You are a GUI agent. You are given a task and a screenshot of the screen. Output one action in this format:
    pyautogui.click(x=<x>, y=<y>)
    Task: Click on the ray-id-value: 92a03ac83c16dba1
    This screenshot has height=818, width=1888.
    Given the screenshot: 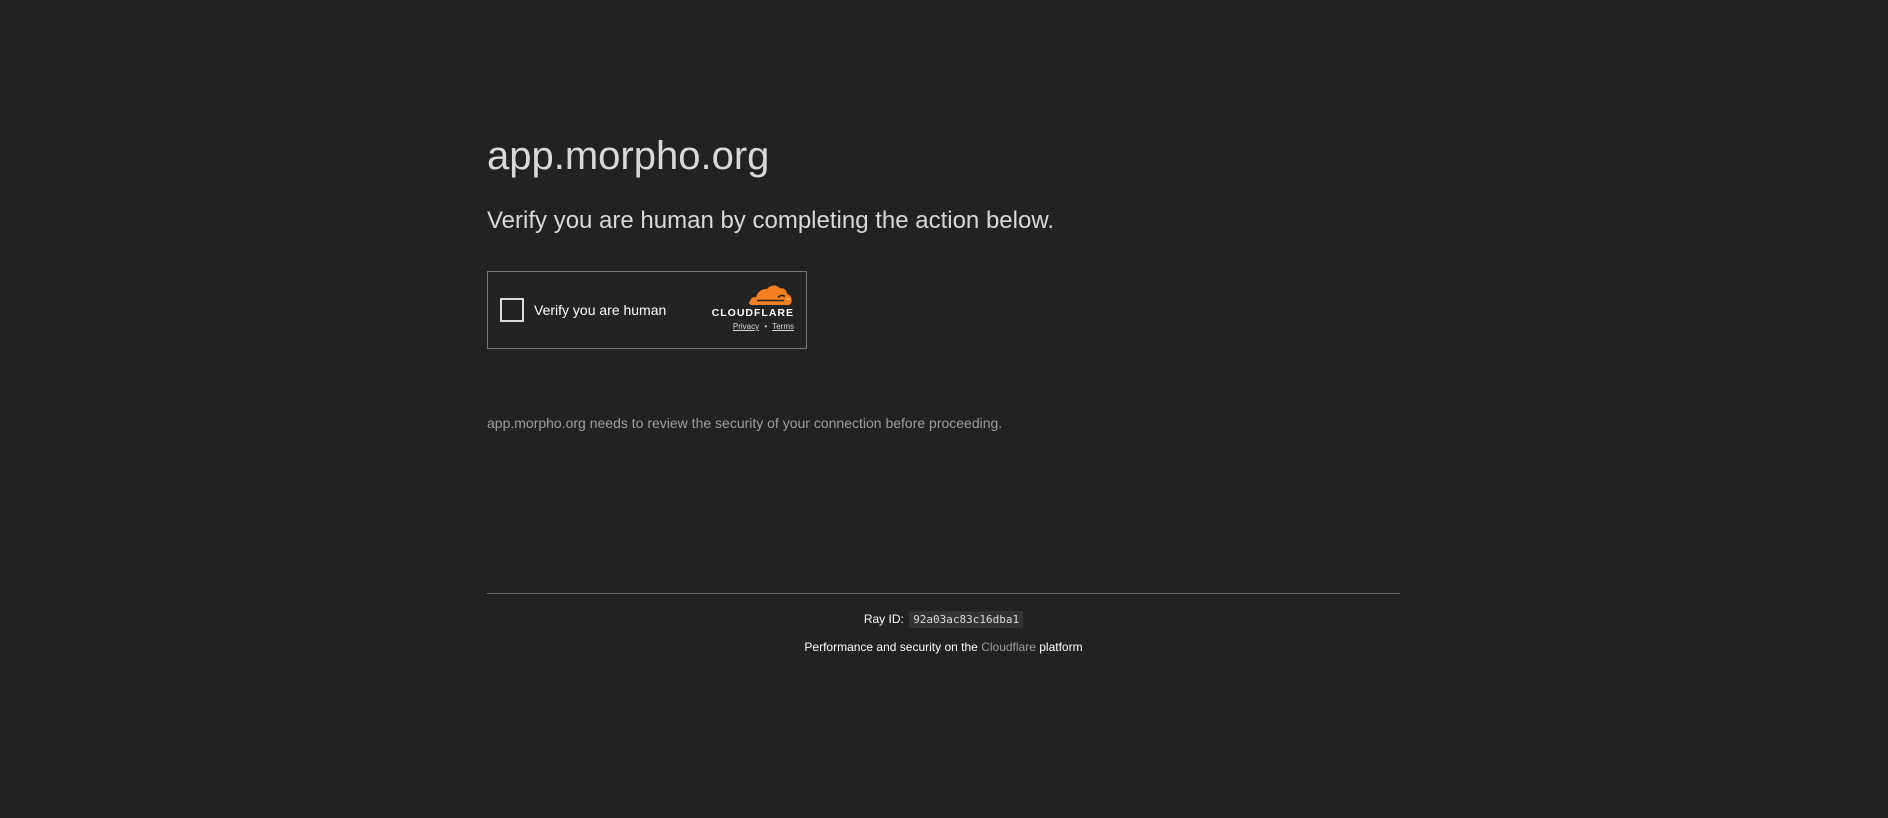 What is the action you would take?
    pyautogui.click(x=966, y=619)
    